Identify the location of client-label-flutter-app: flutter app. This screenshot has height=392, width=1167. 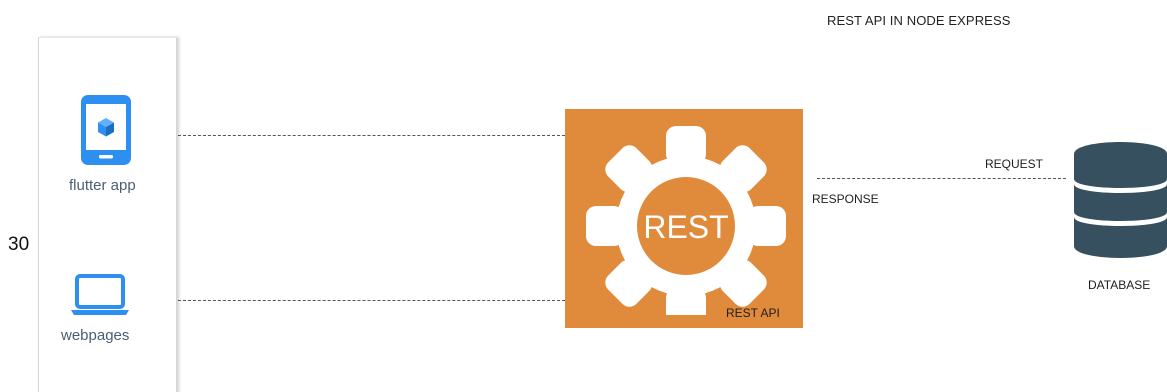
(102, 185).